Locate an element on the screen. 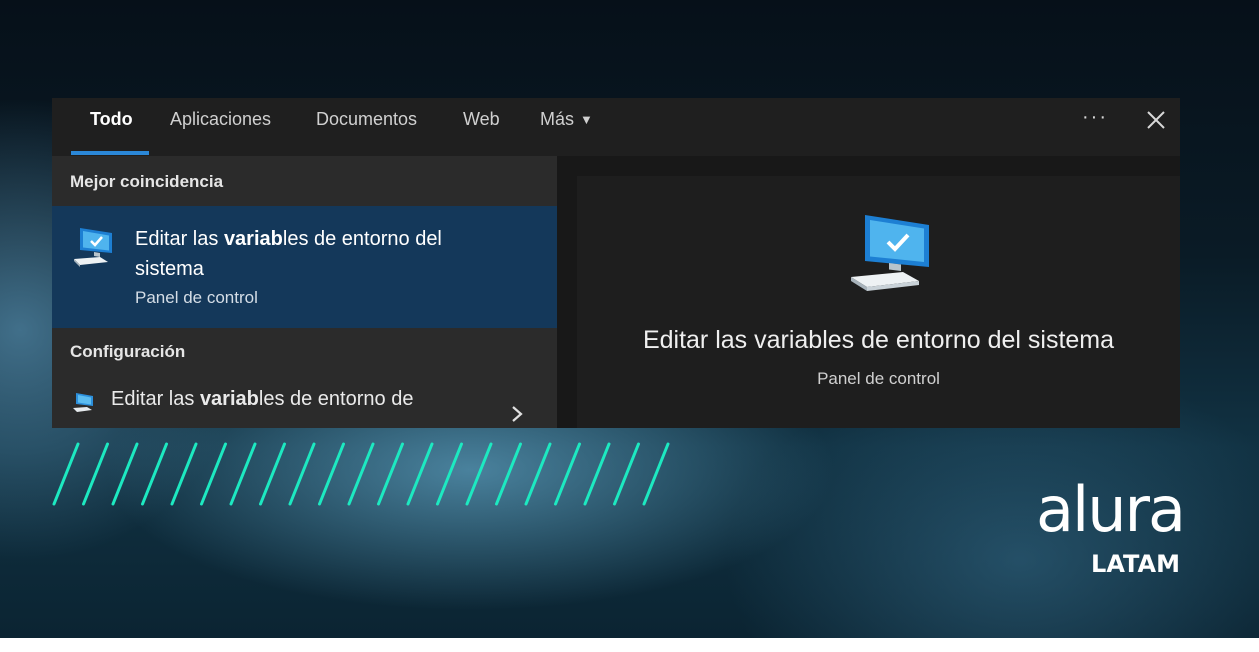 The height and width of the screenshot is (652, 1259). section-settings: Configuración is located at coordinates (128, 351).